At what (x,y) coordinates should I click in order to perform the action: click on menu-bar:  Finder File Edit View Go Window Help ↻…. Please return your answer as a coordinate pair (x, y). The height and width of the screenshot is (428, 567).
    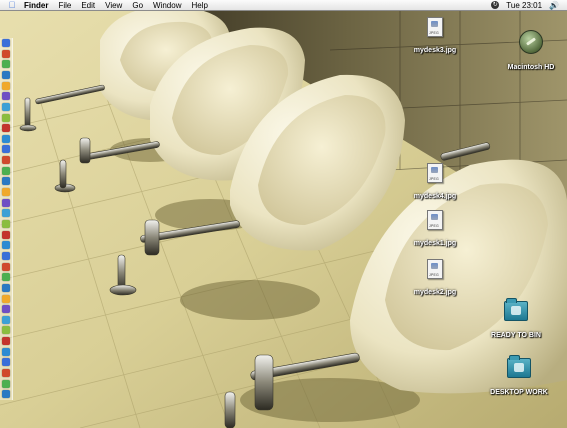
    Looking at the image, I should click on (283, 5).